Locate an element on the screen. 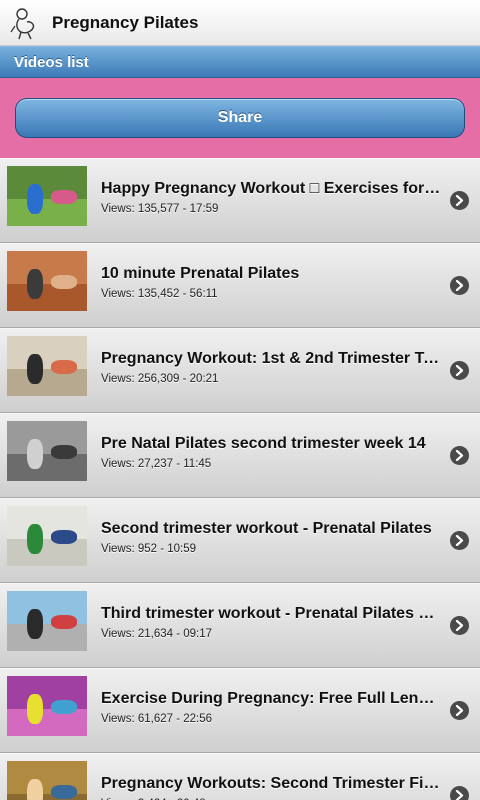 The height and width of the screenshot is (800, 480). videos-list-title: Videos list is located at coordinates (51, 62).